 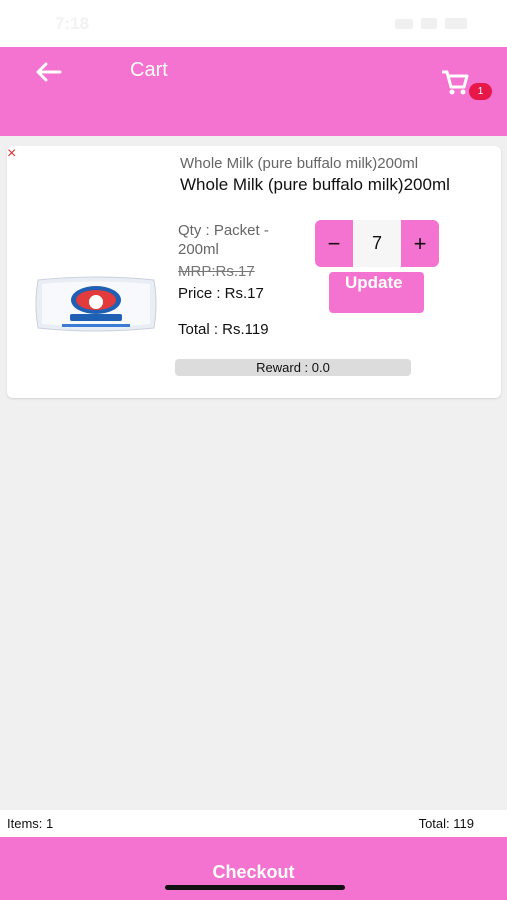 What do you see at coordinates (480, 91) in the screenshot?
I see `cart-count-badge: 1` at bounding box center [480, 91].